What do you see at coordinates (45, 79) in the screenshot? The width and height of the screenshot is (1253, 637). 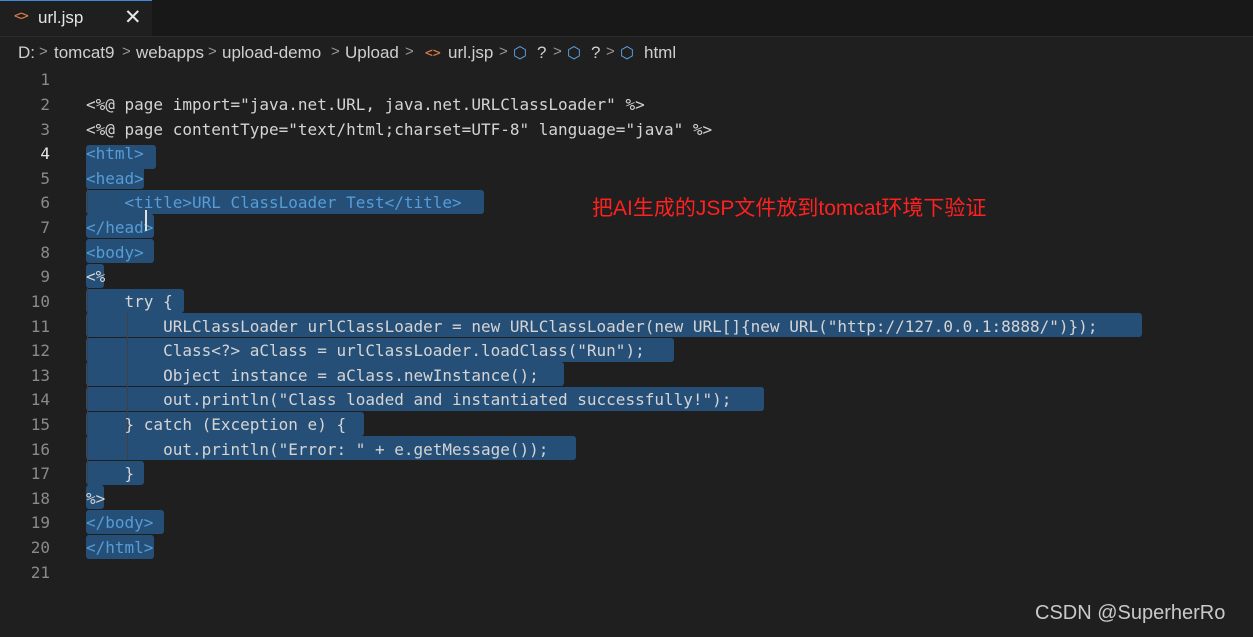 I see `line-number: 1` at bounding box center [45, 79].